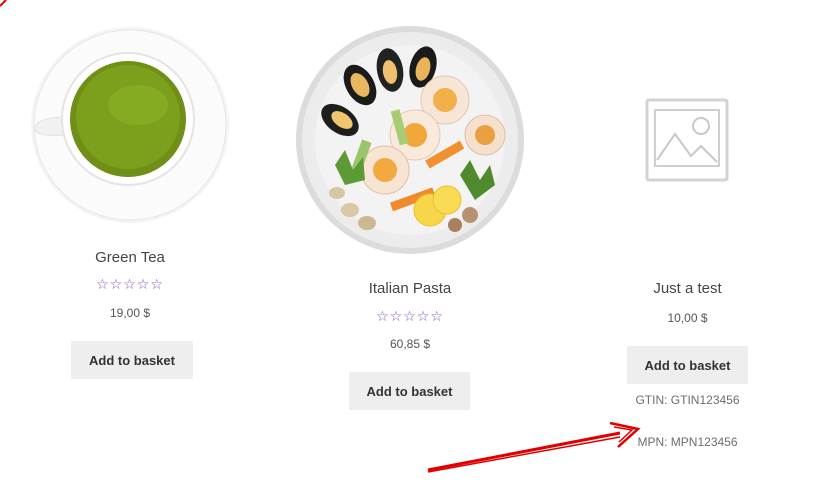 Image resolution: width=832 pixels, height=489 pixels. I want to click on green-tea-image, so click(130, 125).